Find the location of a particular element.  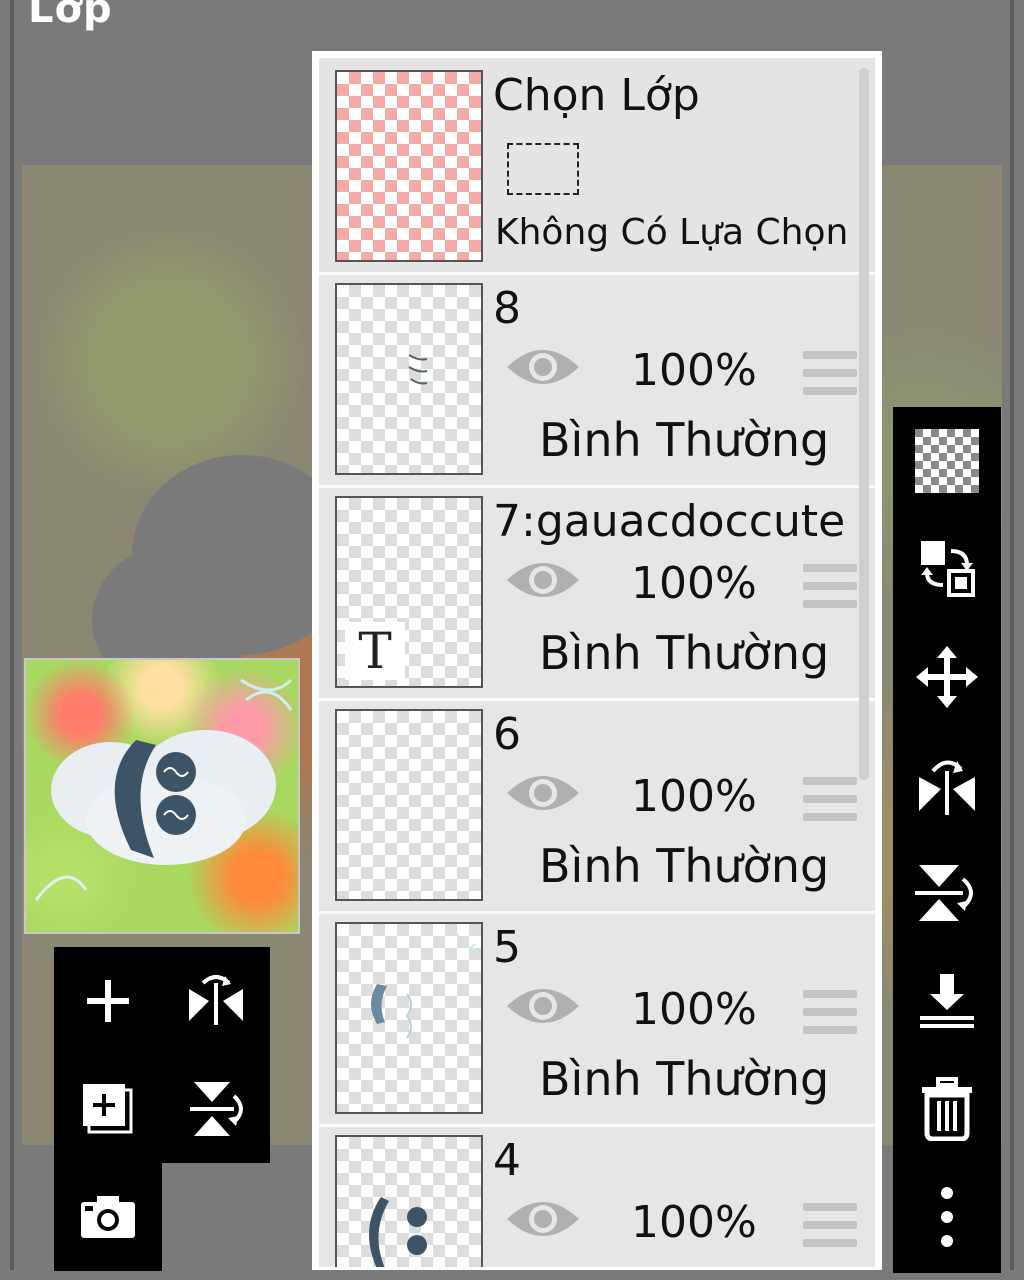

selection-thumbnail is located at coordinates (409, 166).